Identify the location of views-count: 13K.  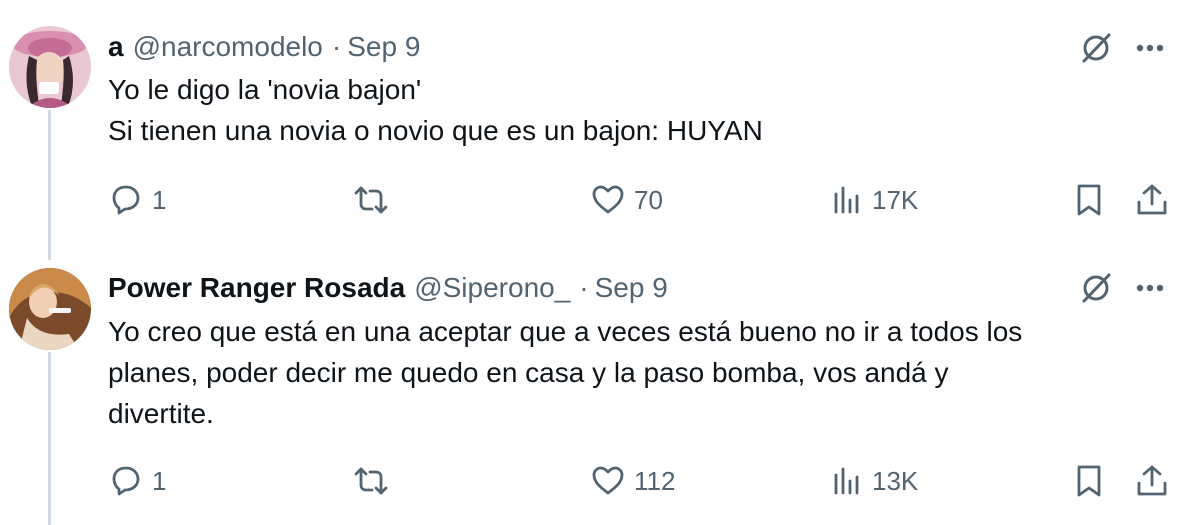
(895, 480).